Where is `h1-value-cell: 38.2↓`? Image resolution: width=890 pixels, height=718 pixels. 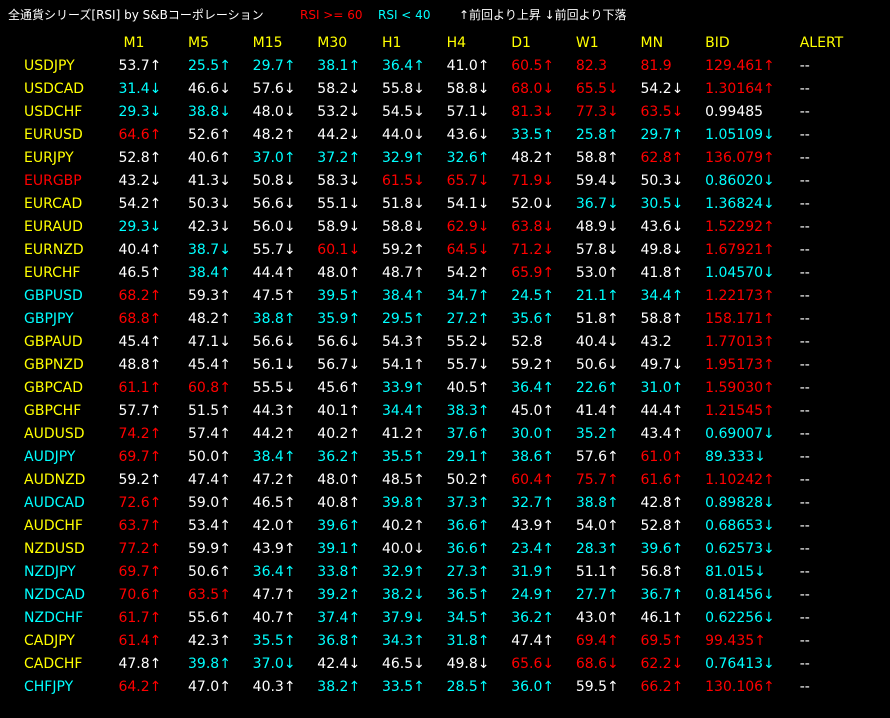 h1-value-cell: 38.2↓ is located at coordinates (403, 595).